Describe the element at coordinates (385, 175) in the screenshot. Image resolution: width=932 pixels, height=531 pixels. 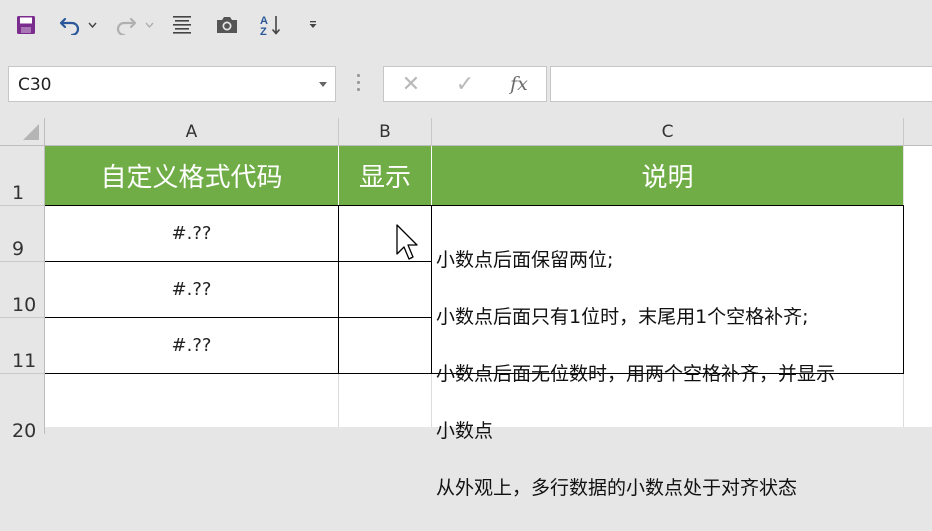
I see `header-cell-display: 显示` at that location.